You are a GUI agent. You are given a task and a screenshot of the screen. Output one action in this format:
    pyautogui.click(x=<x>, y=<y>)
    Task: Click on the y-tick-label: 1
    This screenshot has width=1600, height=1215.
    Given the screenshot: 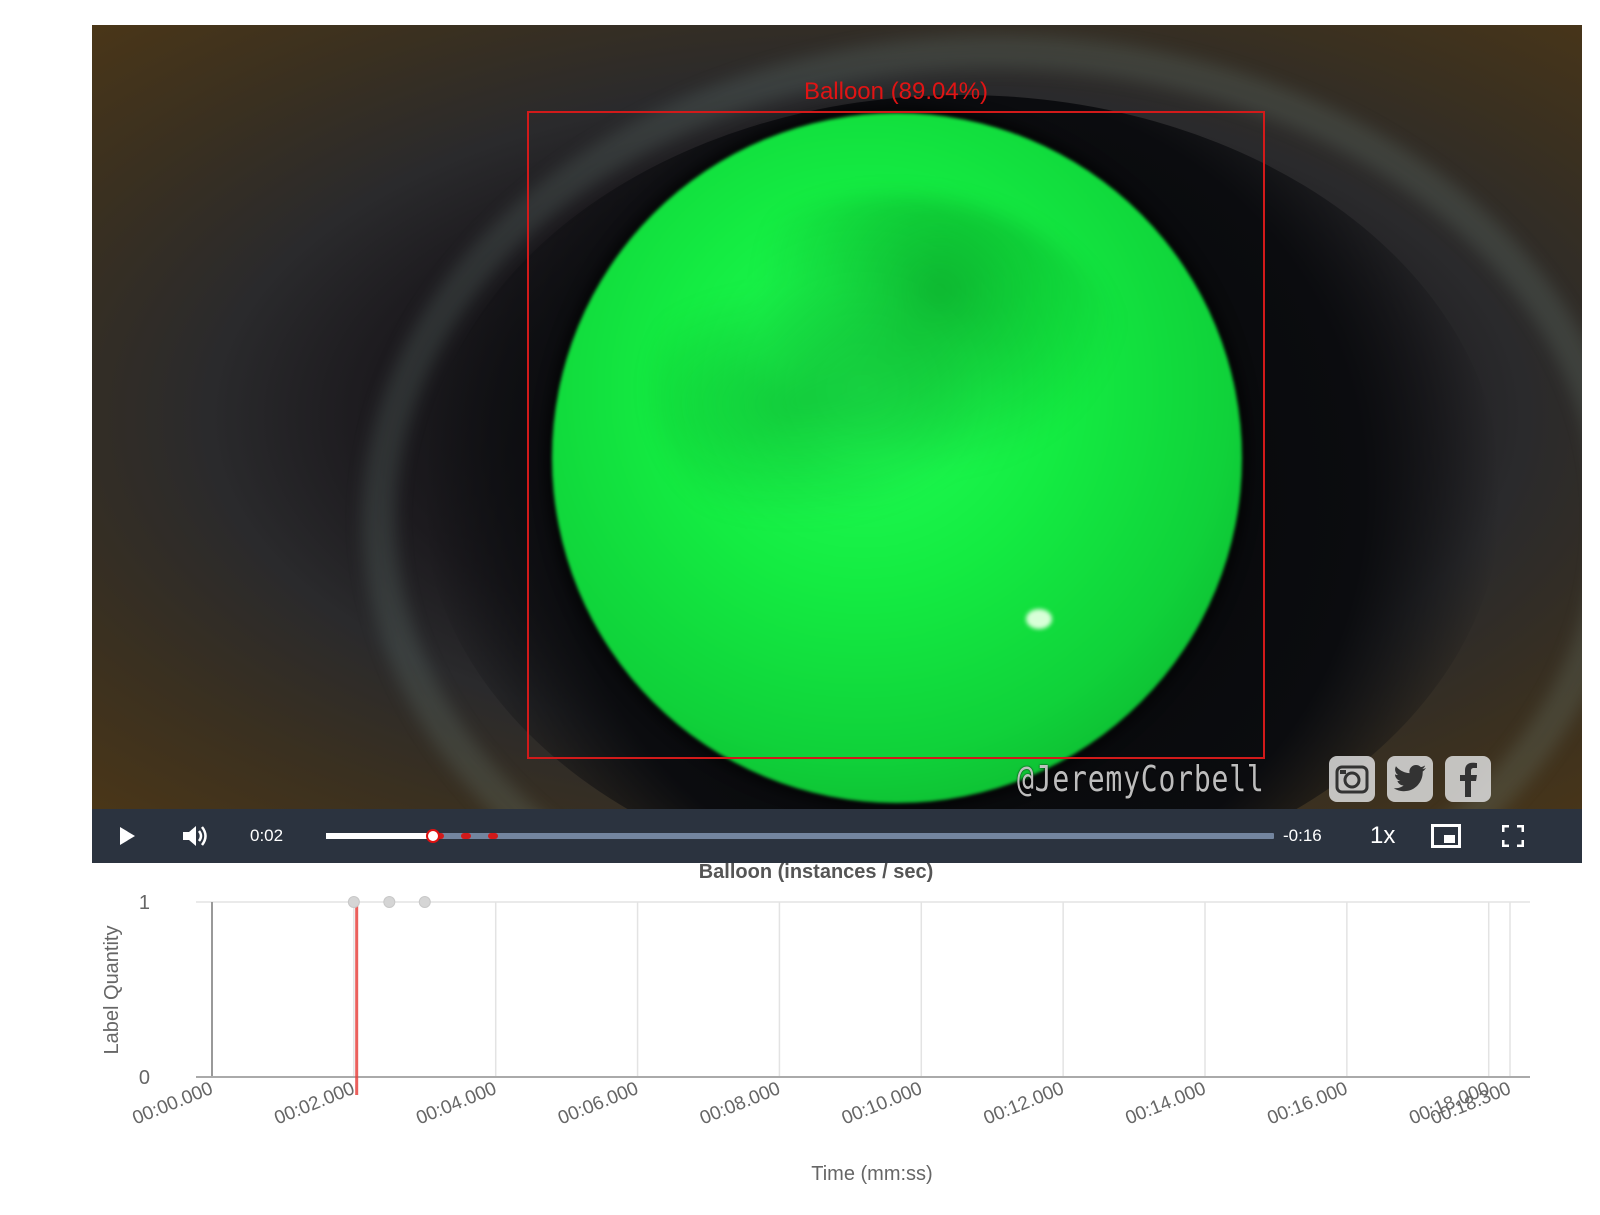 What is the action you would take?
    pyautogui.click(x=144, y=903)
    